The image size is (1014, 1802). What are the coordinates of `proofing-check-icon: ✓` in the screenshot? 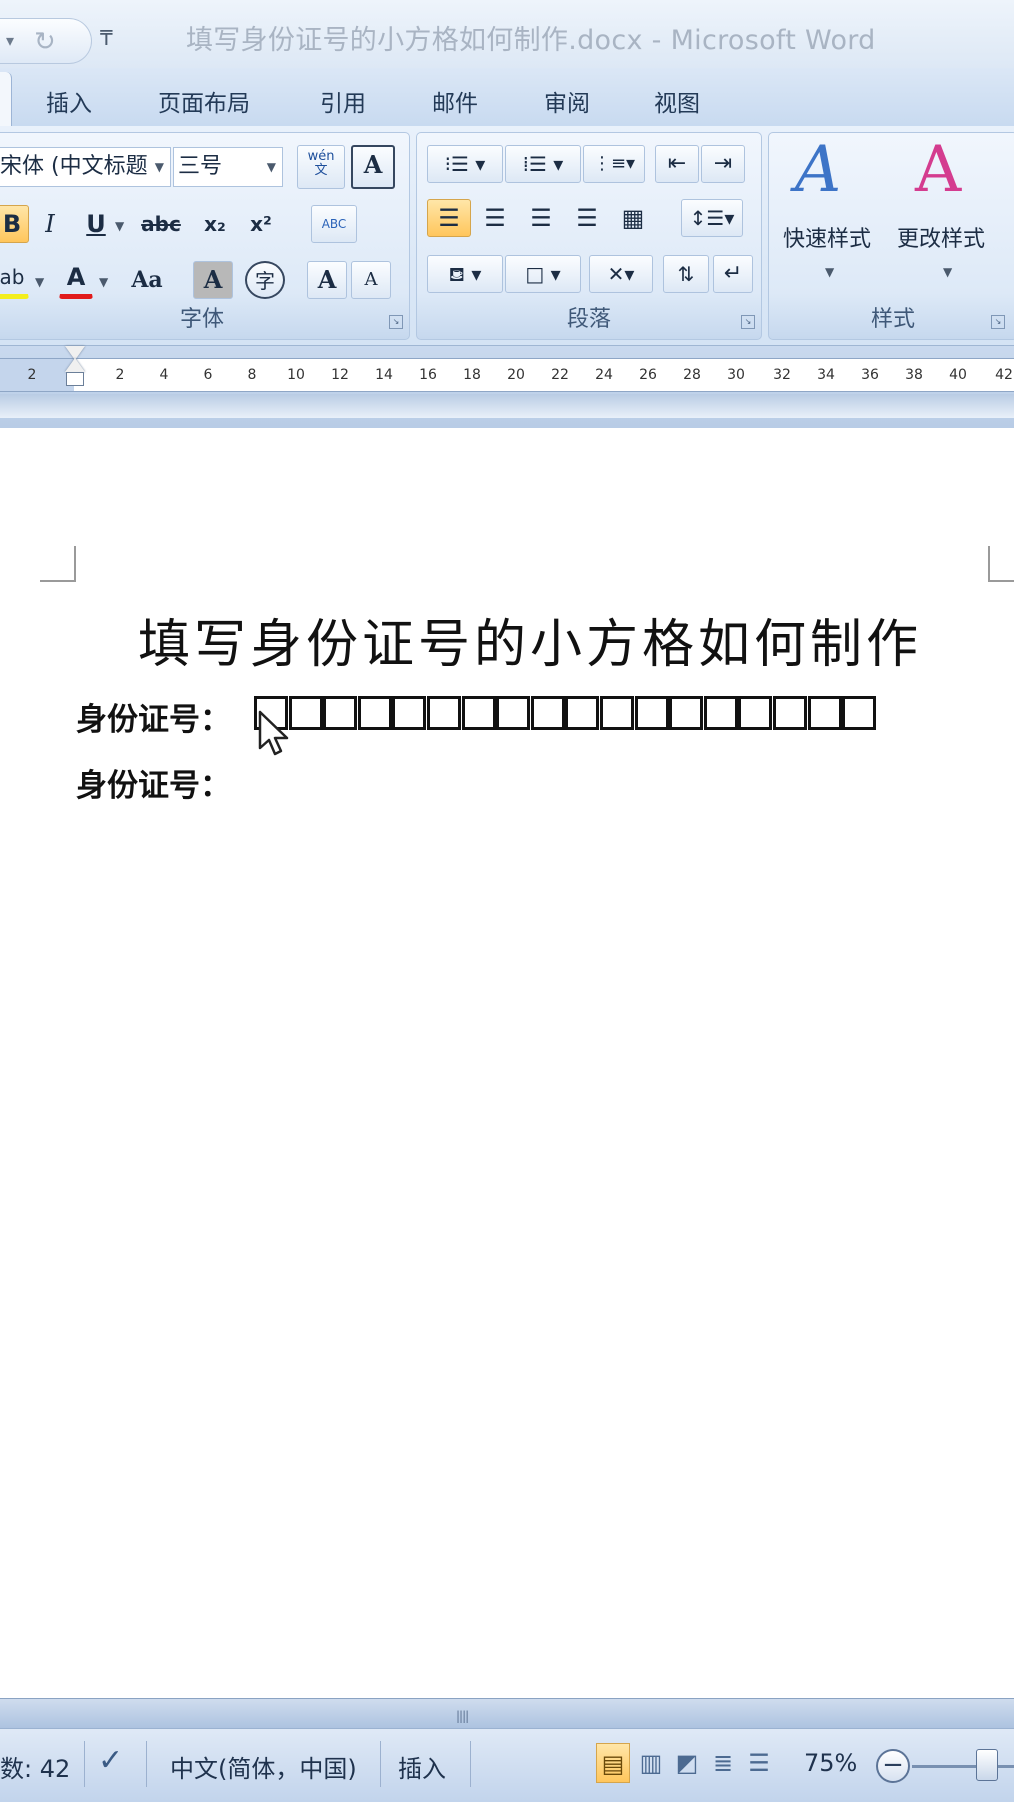 It's located at (110, 1760).